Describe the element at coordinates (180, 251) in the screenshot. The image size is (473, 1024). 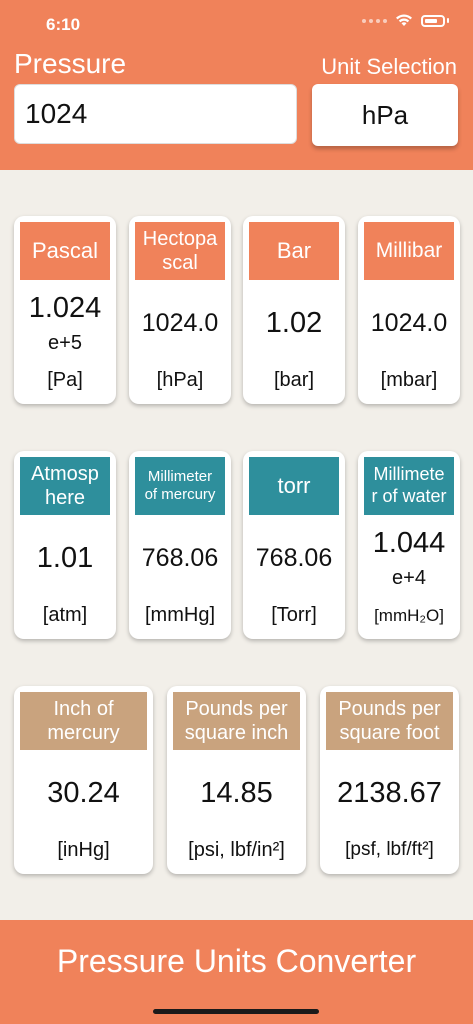
I see `card-title: Hectopa scal` at that location.